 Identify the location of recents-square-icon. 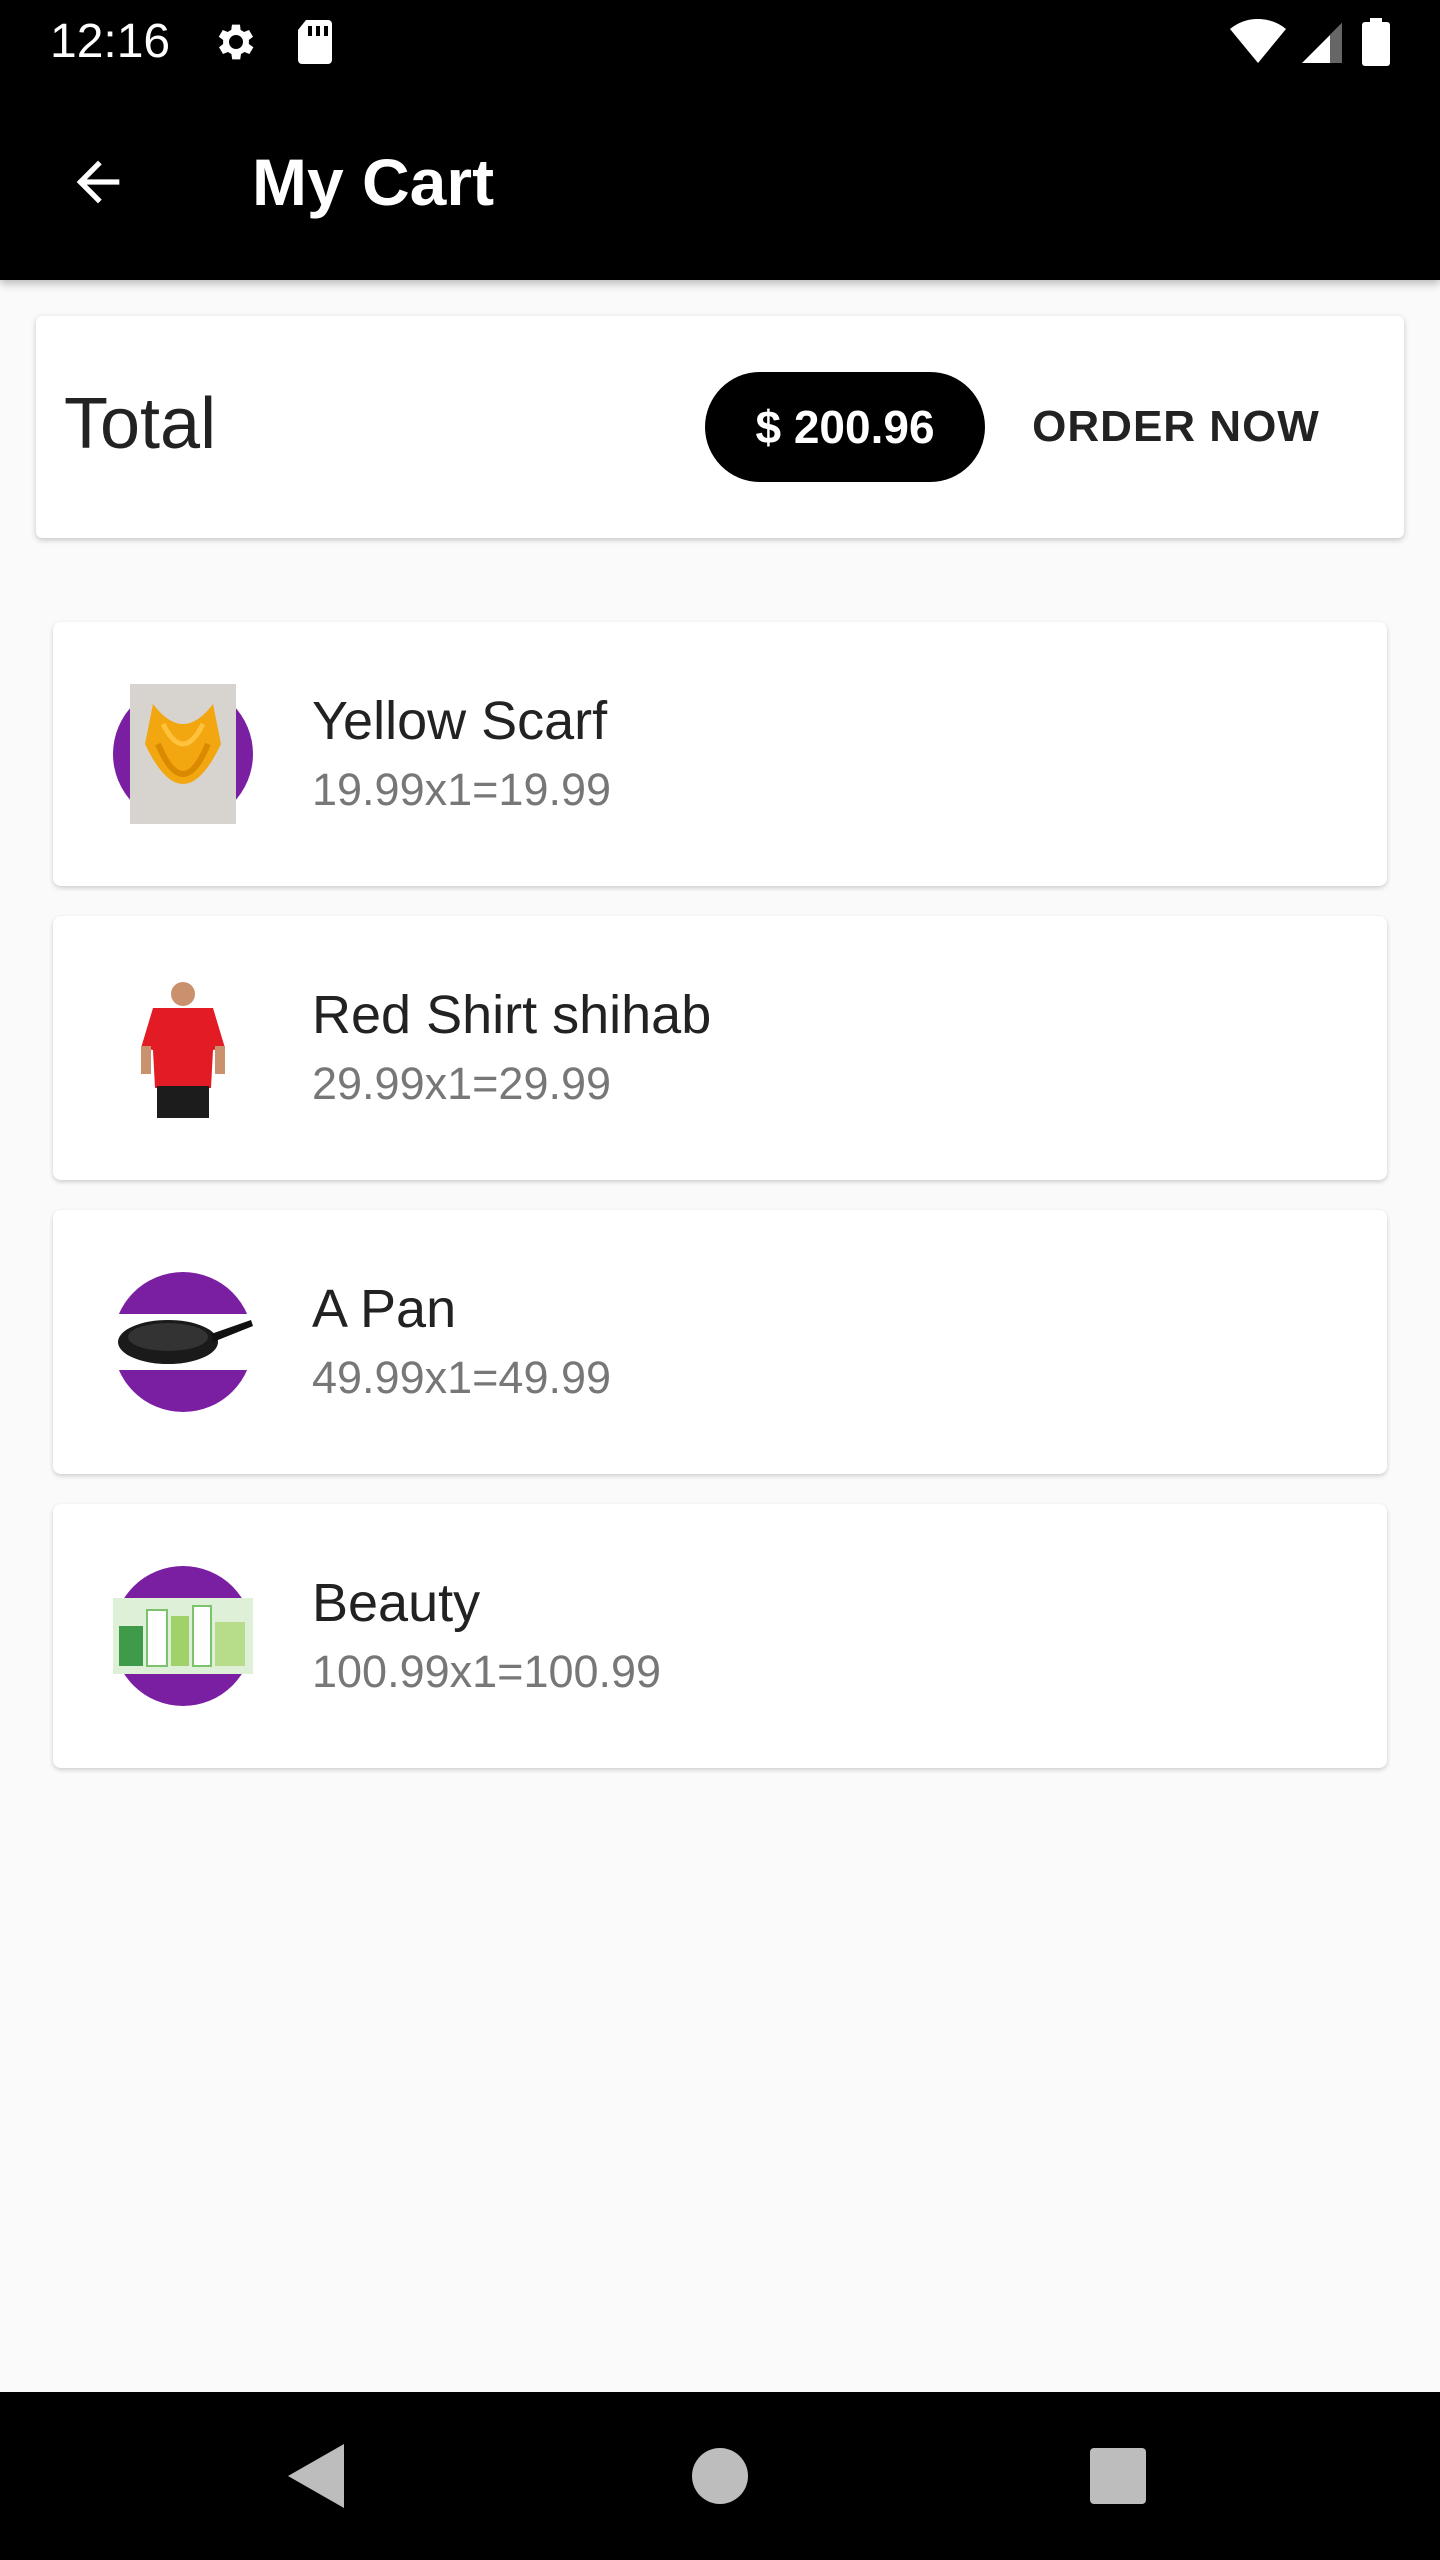
(1118, 2476).